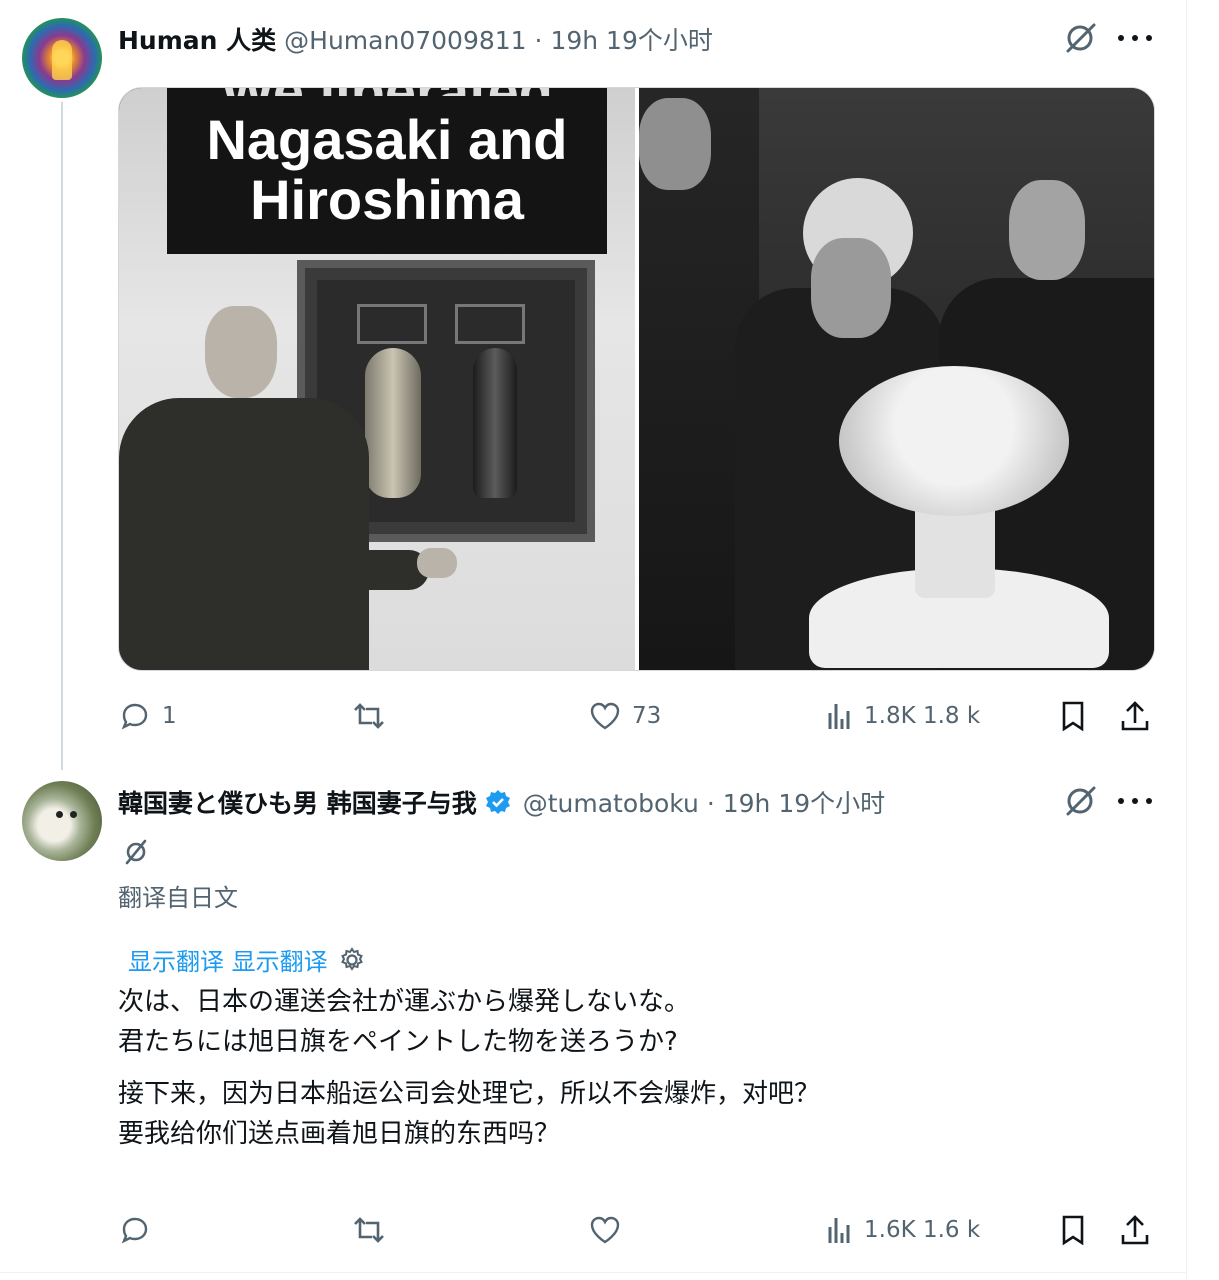 Image resolution: width=1219 pixels, height=1280 pixels. Describe the element at coordinates (922, 716) in the screenshot. I see `views-count: 1.8K 1.8 k` at that location.